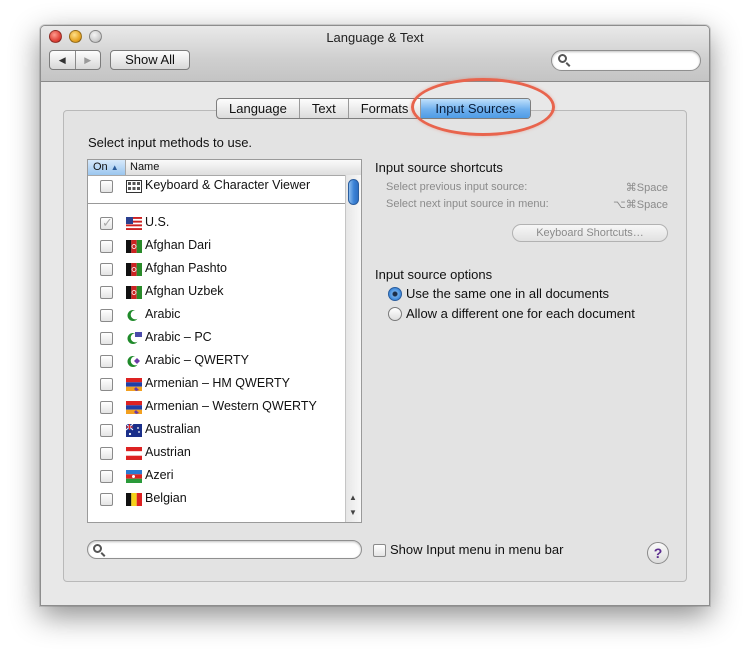  Describe the element at coordinates (150, 60) in the screenshot. I see `show-all-button: Show All` at that location.